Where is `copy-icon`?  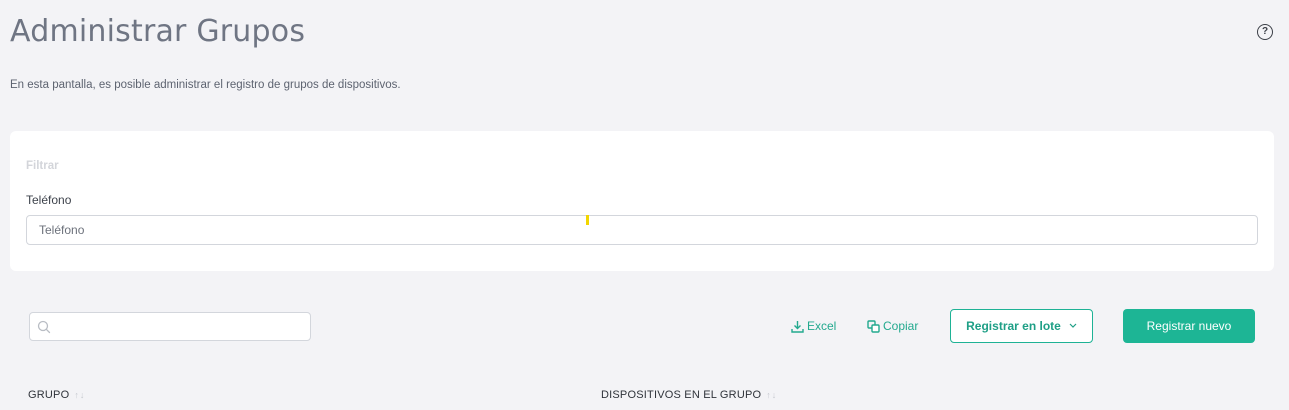
copy-icon is located at coordinates (873, 326).